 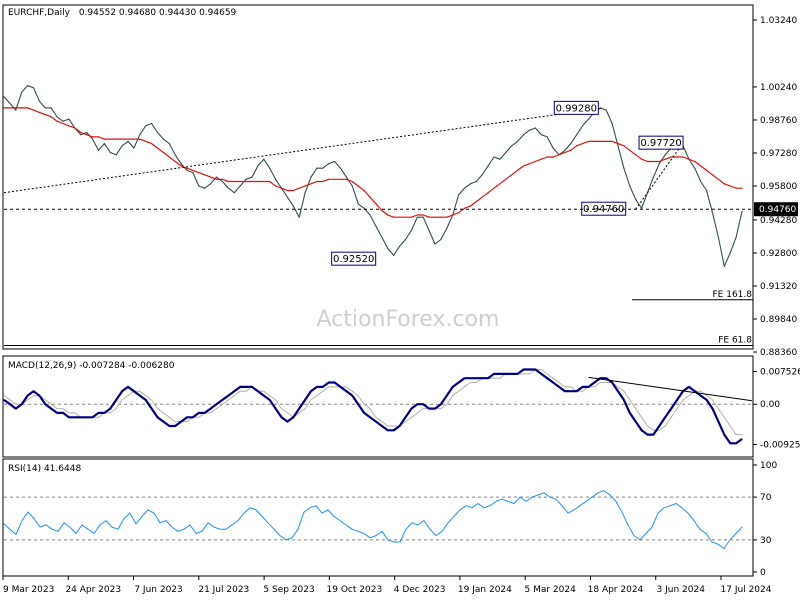 I want to click on x-tick-label: 3 Jun 2024, so click(x=681, y=590).